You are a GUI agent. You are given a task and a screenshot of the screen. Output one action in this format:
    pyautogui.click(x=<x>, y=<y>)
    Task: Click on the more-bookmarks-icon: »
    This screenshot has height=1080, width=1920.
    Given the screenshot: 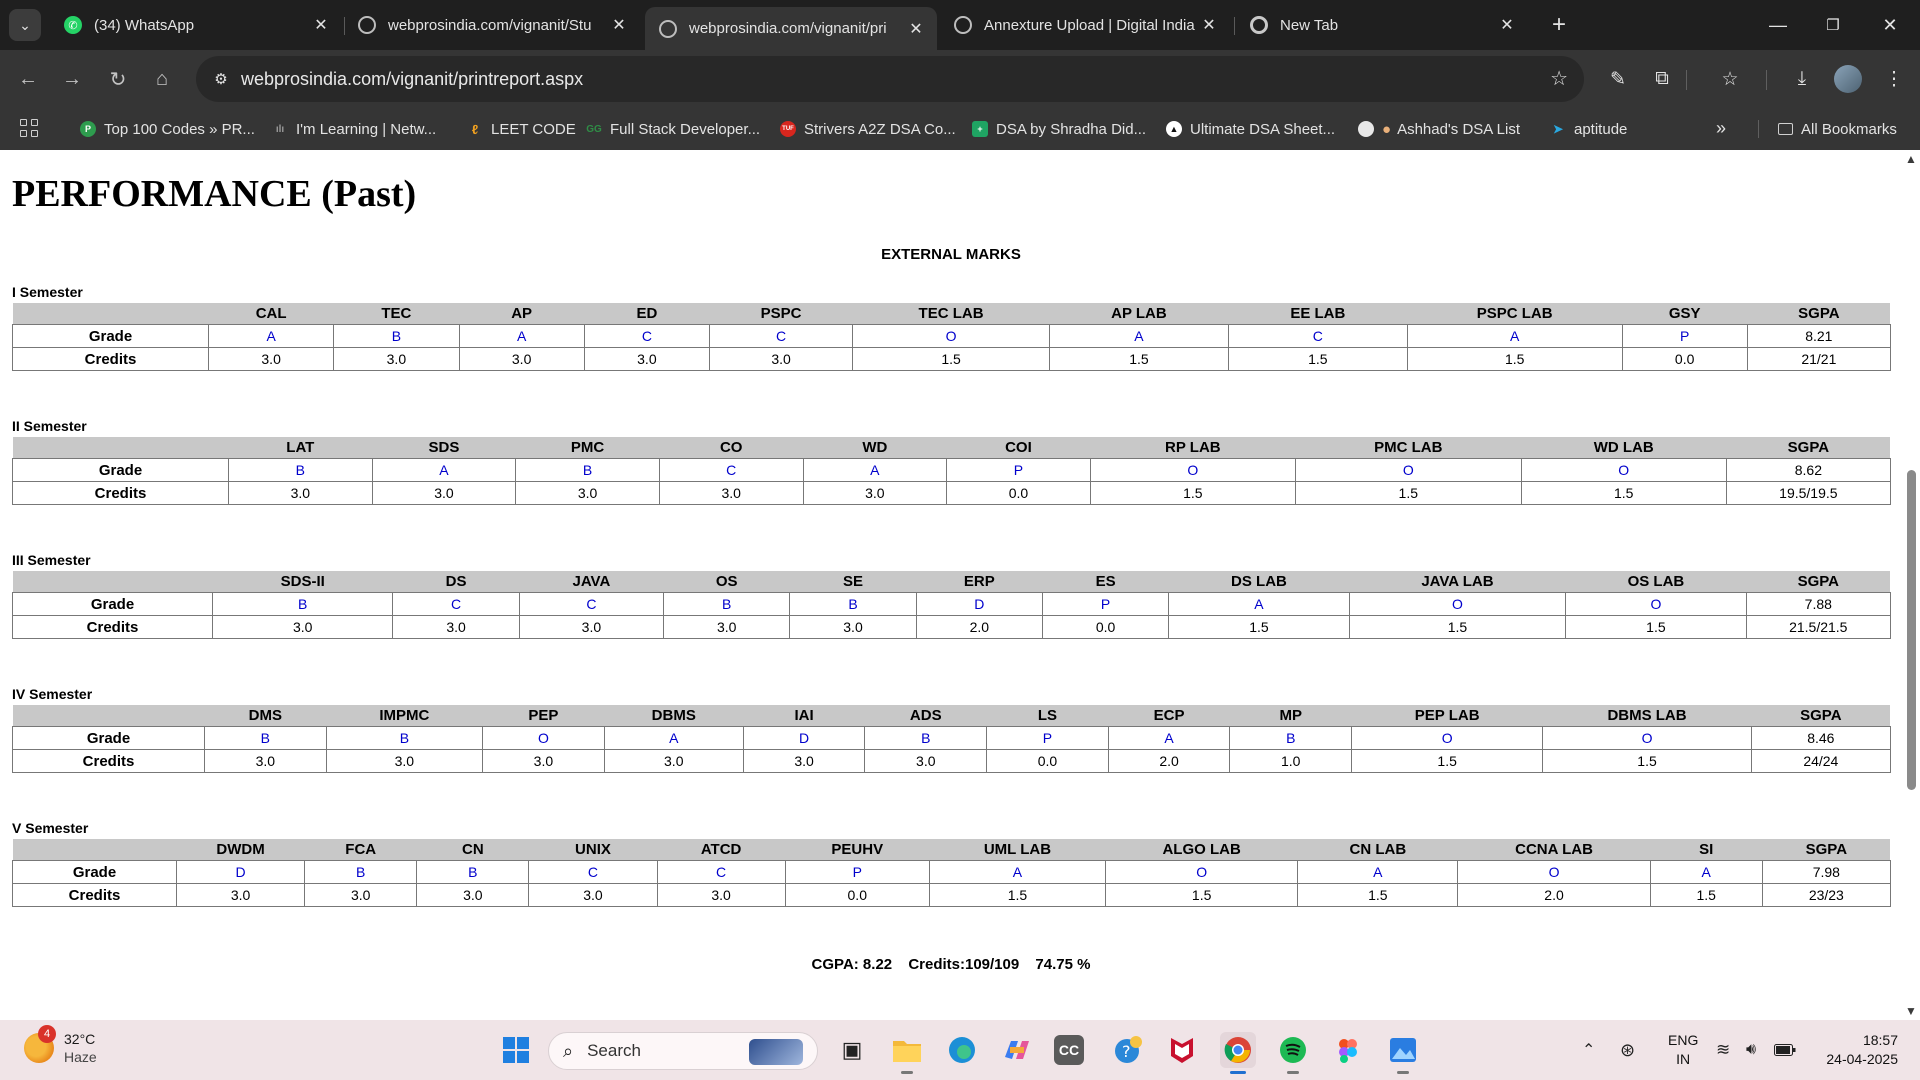 What is the action you would take?
    pyautogui.click(x=1721, y=128)
    